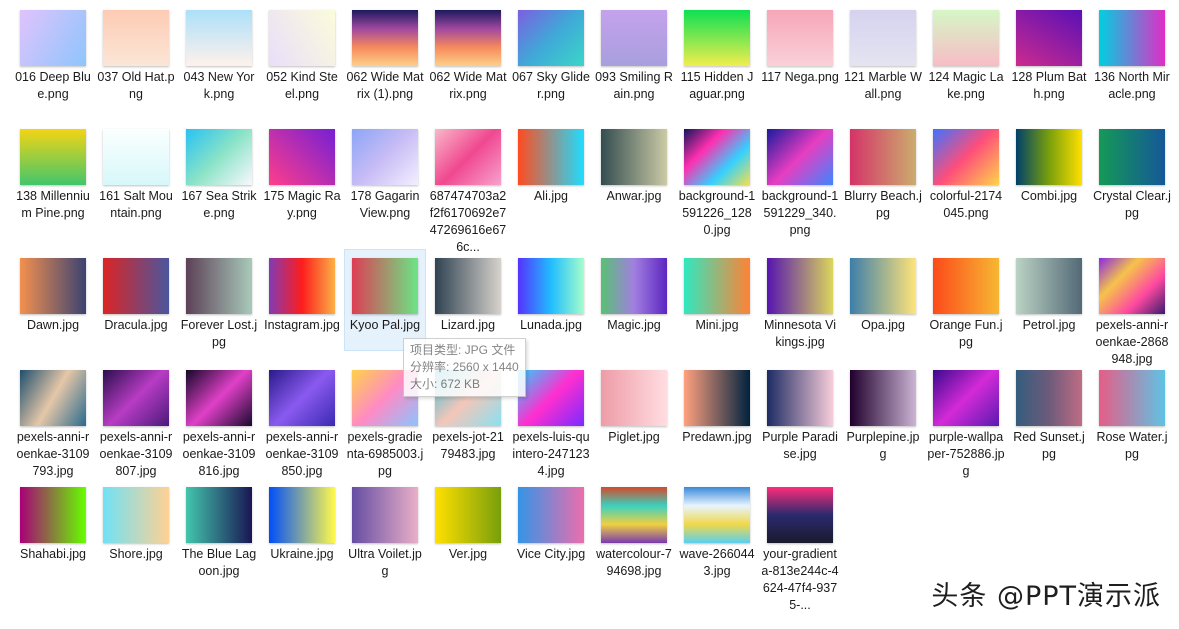  Describe the element at coordinates (1132, 412) in the screenshot. I see `file-item: Rose Water.jpg` at that location.